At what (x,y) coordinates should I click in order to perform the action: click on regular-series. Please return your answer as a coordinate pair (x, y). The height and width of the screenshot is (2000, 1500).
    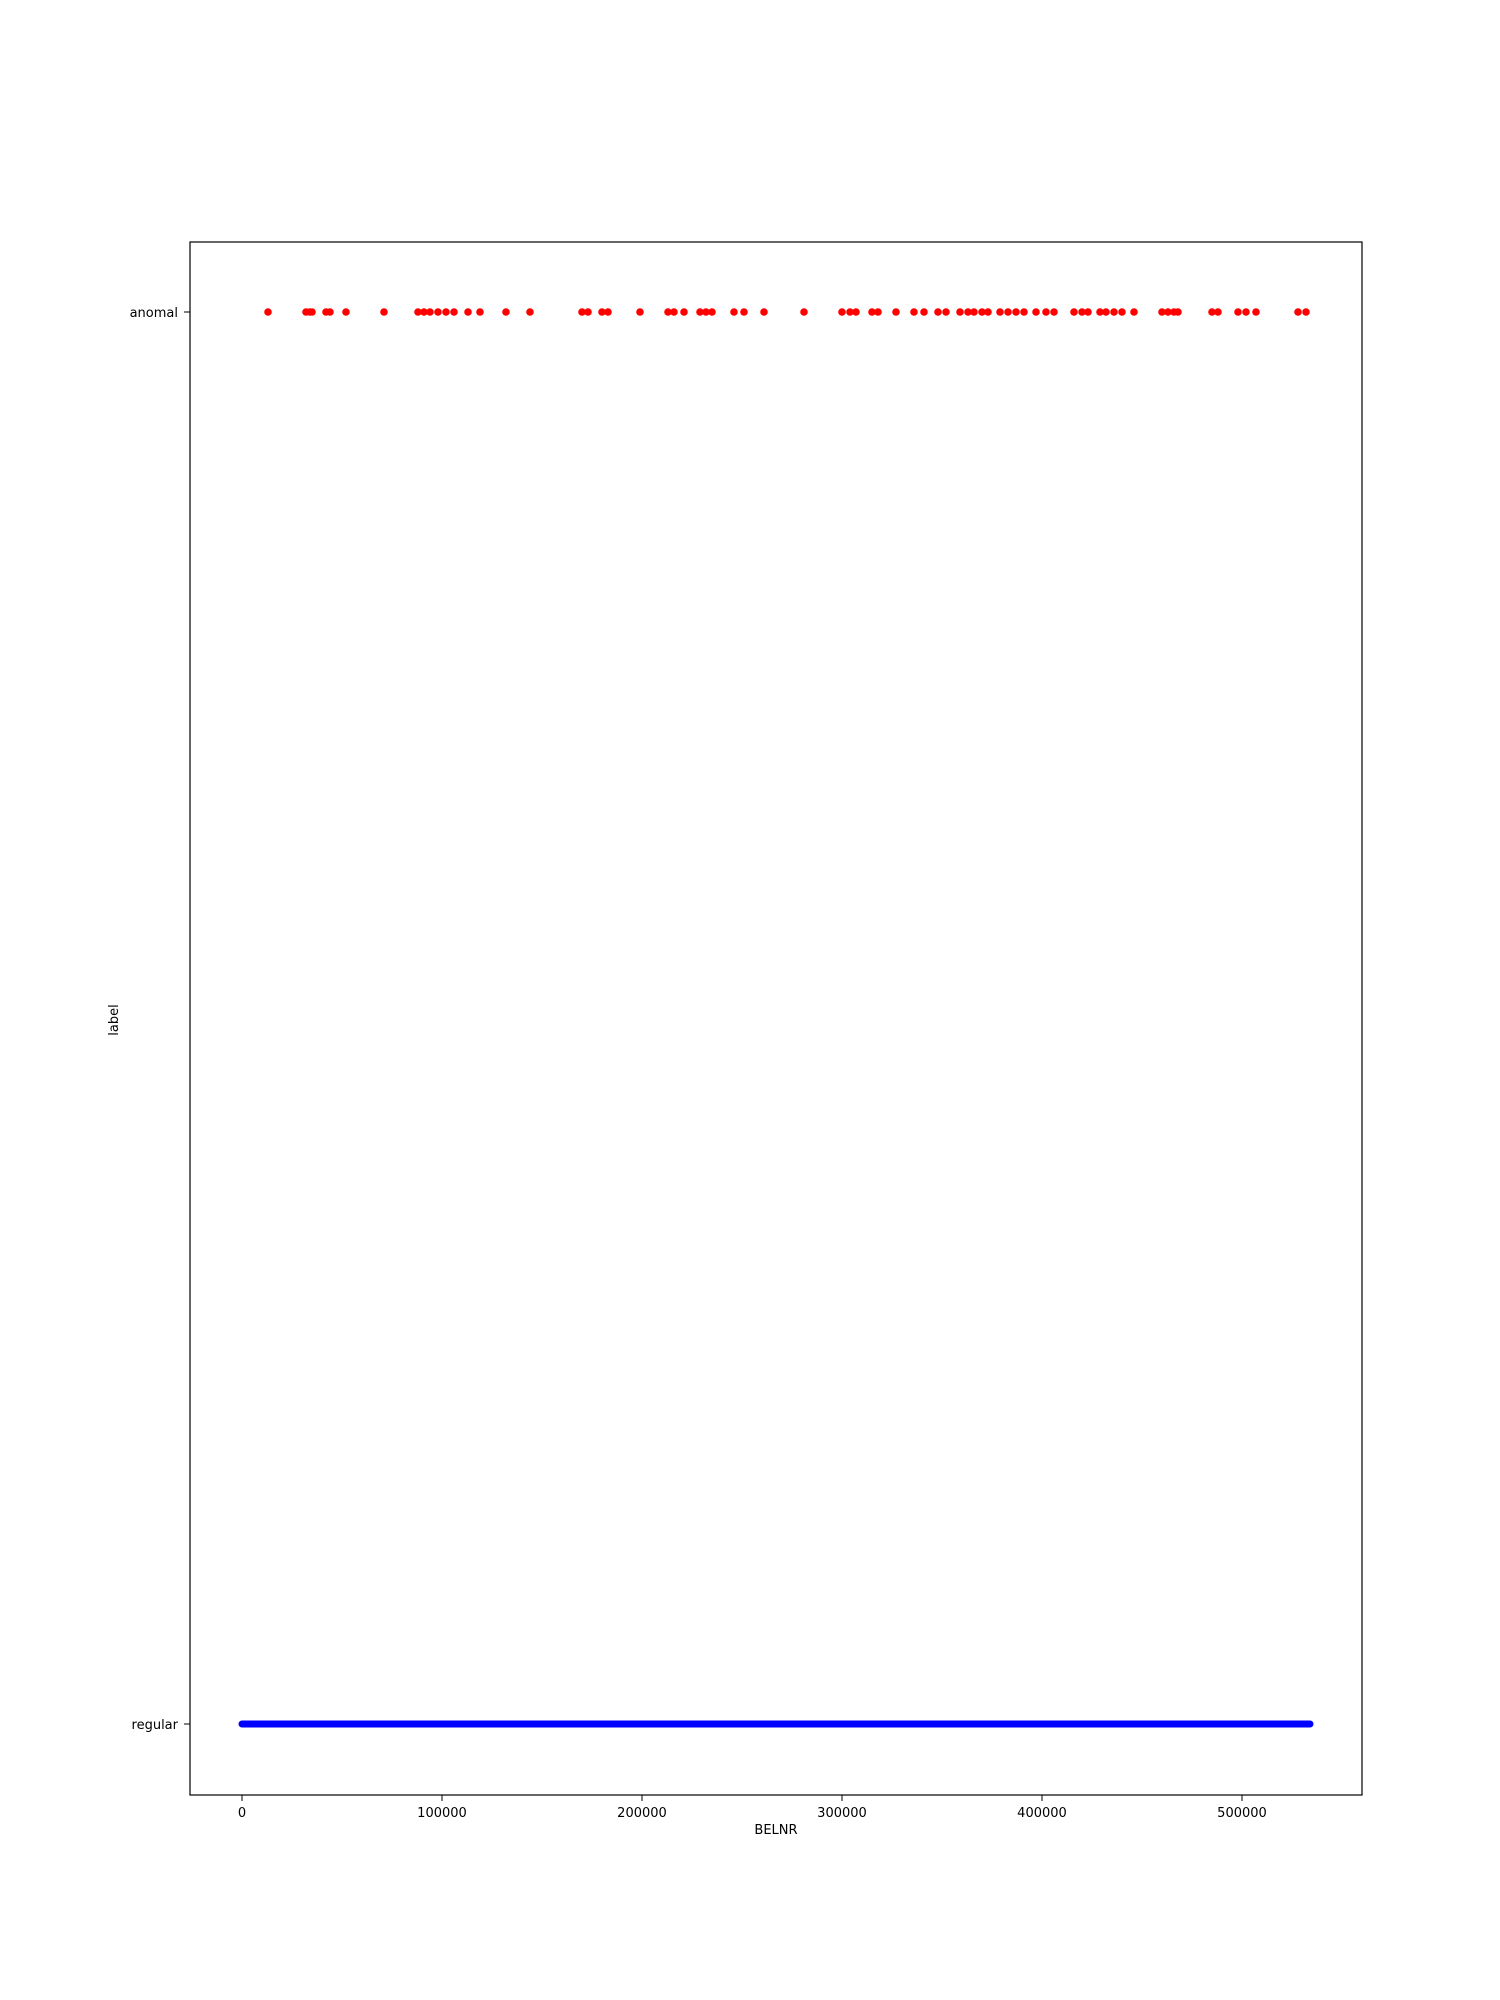
    Looking at the image, I should click on (776, 1724).